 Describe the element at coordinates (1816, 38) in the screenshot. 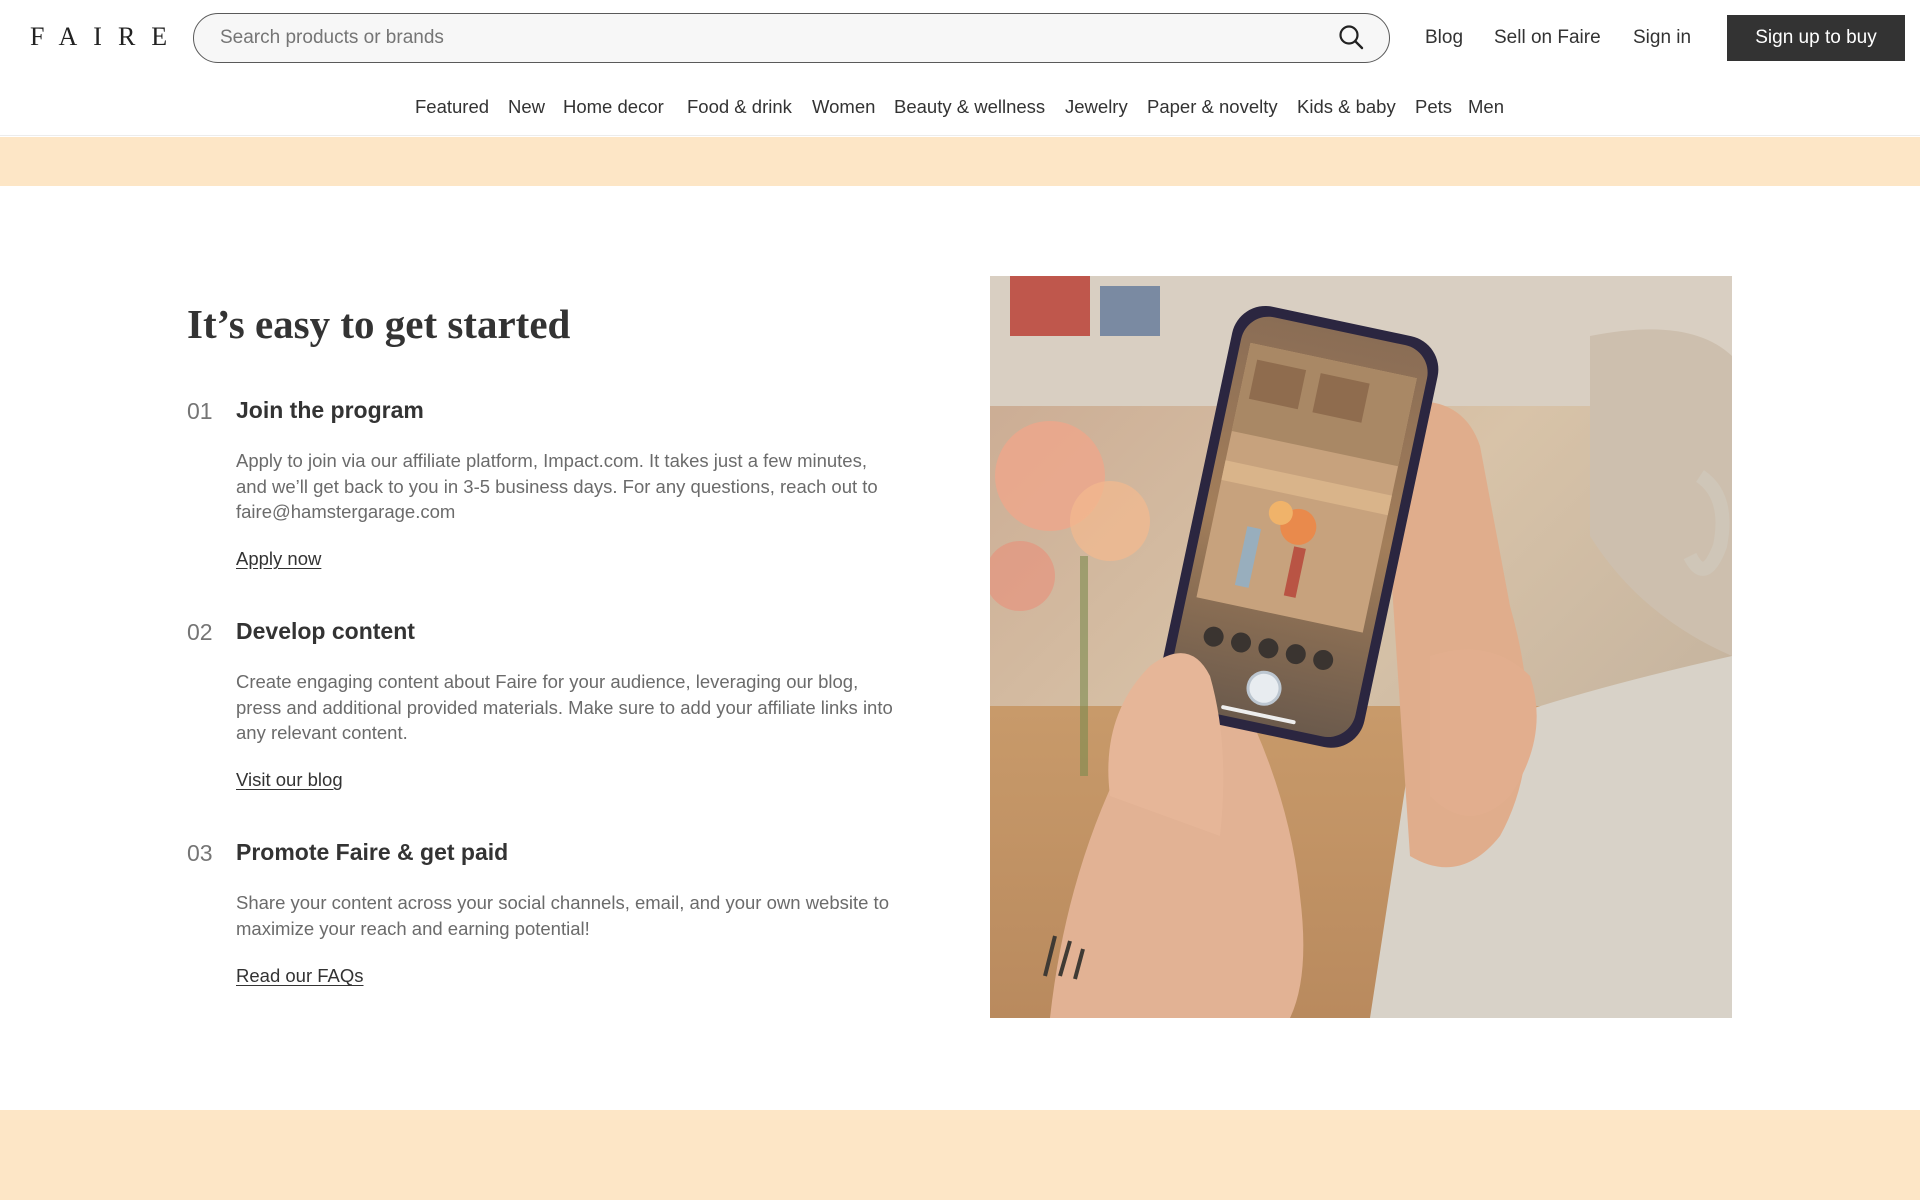

I see `sign-up-button: Sign up to buy` at that location.